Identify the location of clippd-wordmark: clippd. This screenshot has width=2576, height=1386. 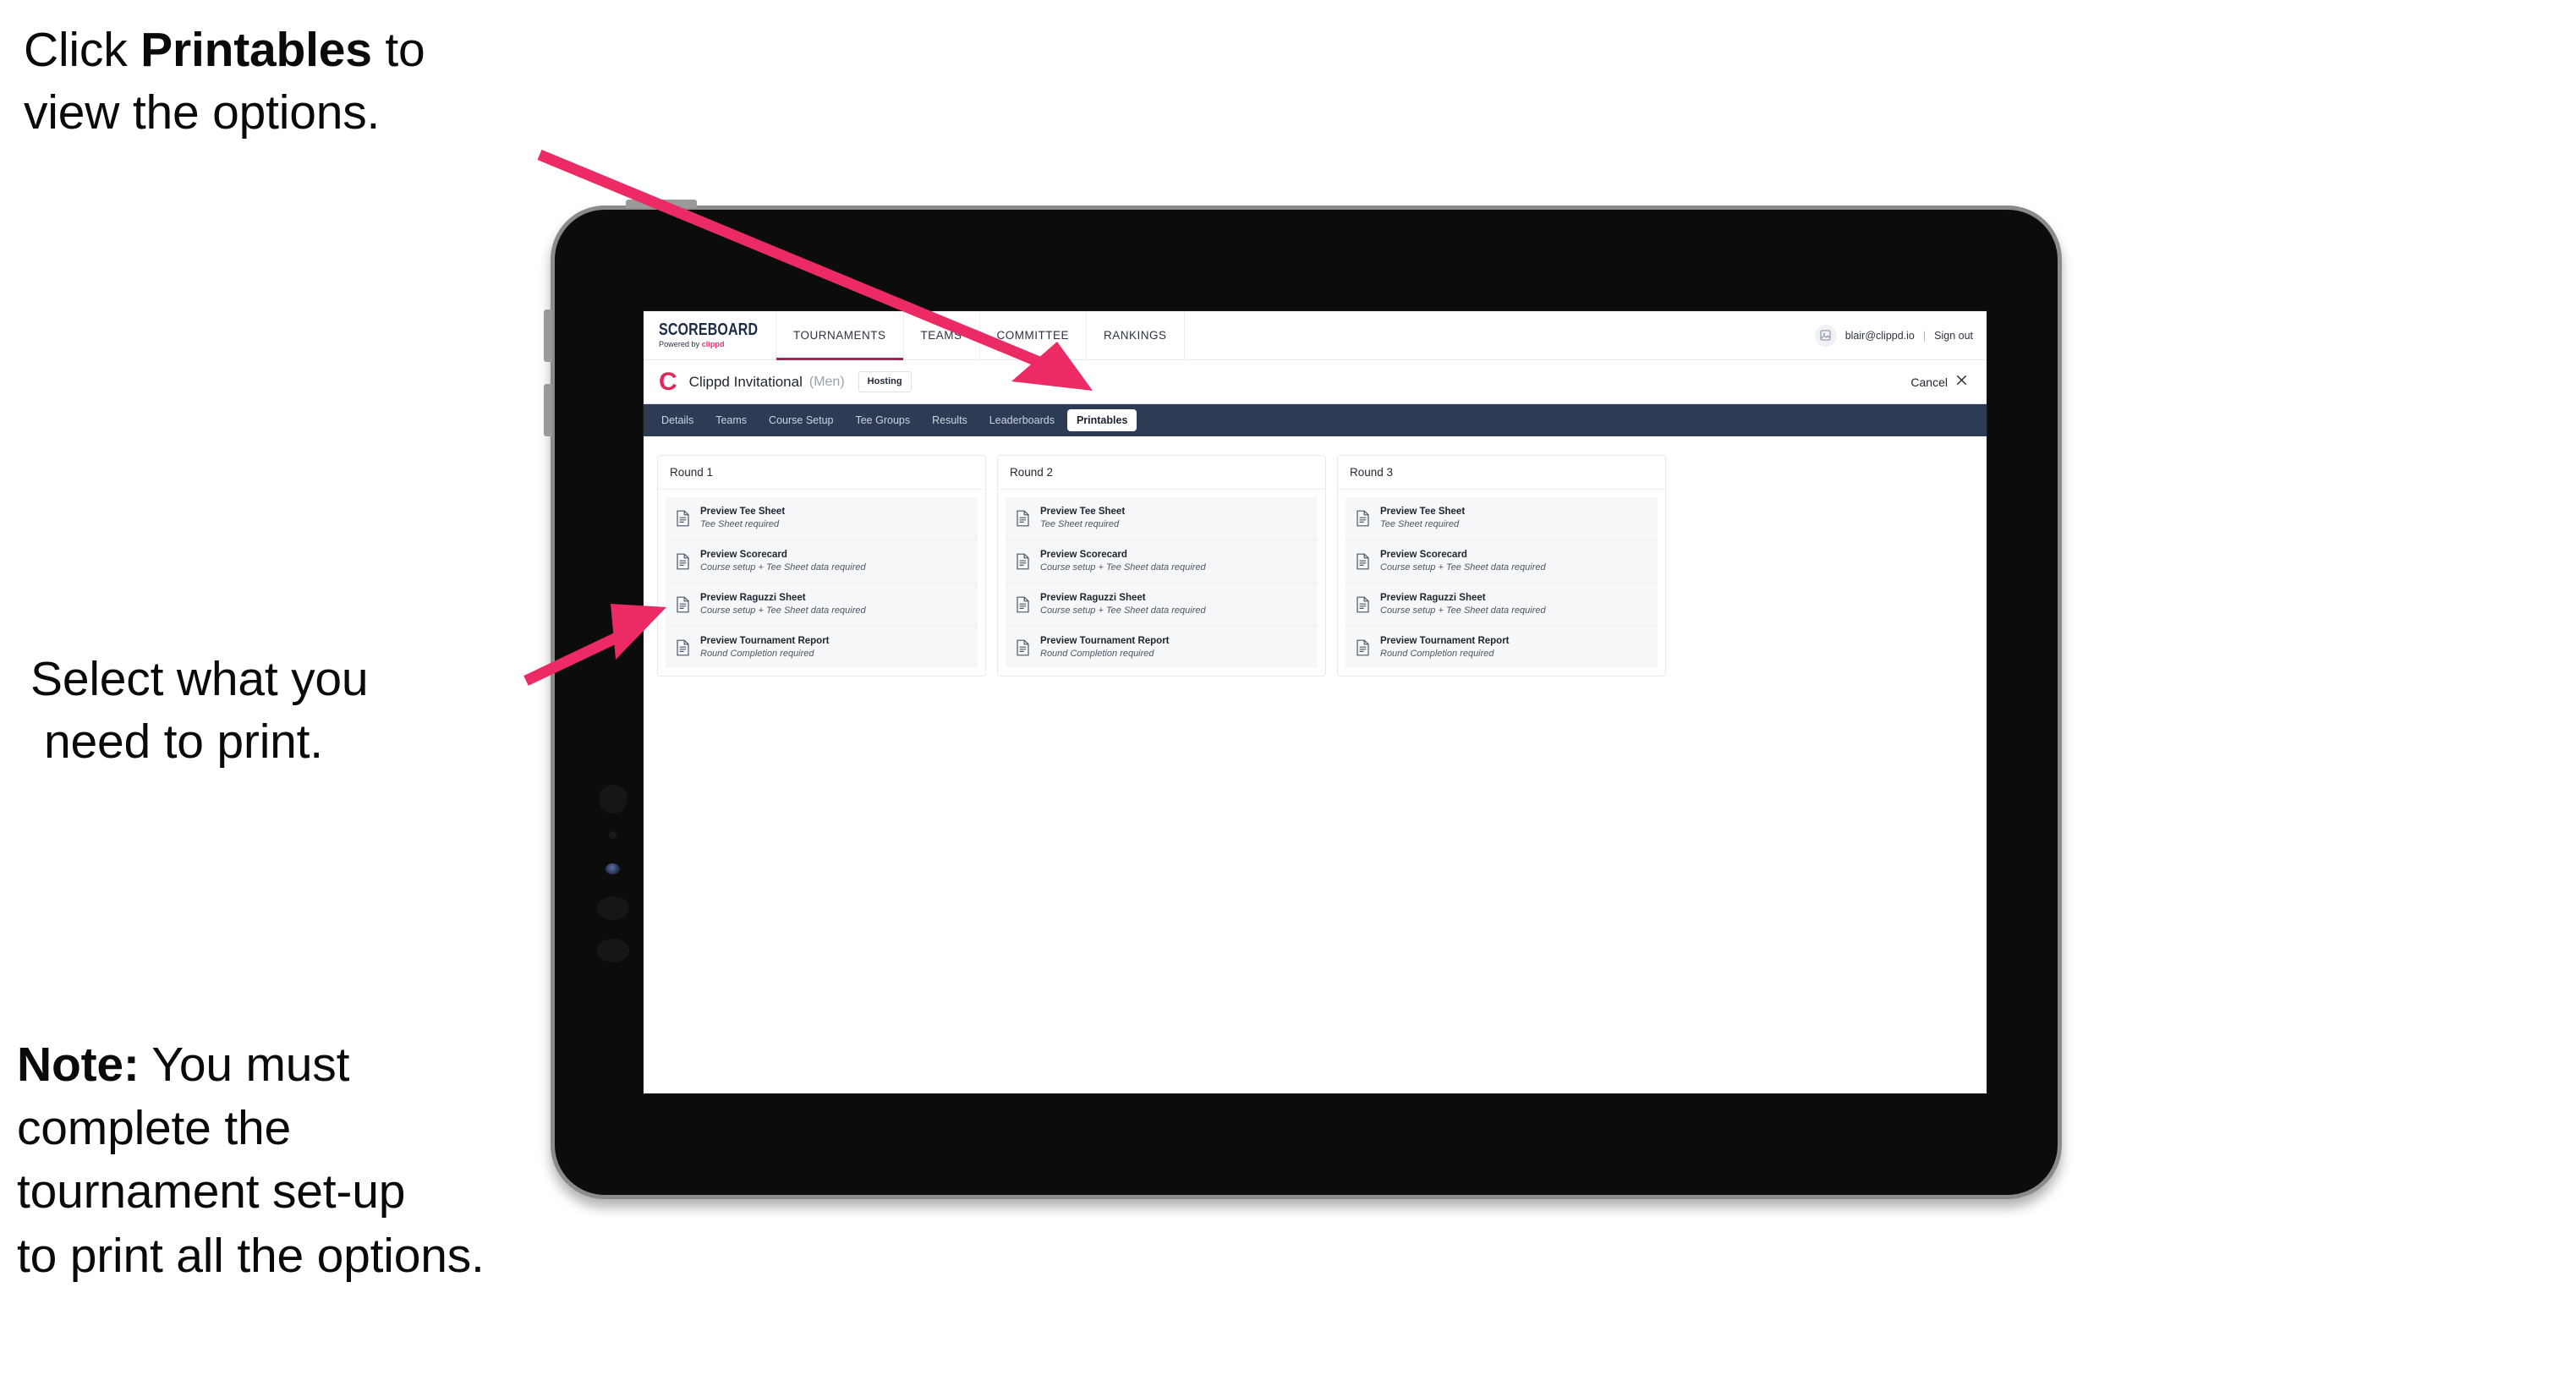
(713, 345).